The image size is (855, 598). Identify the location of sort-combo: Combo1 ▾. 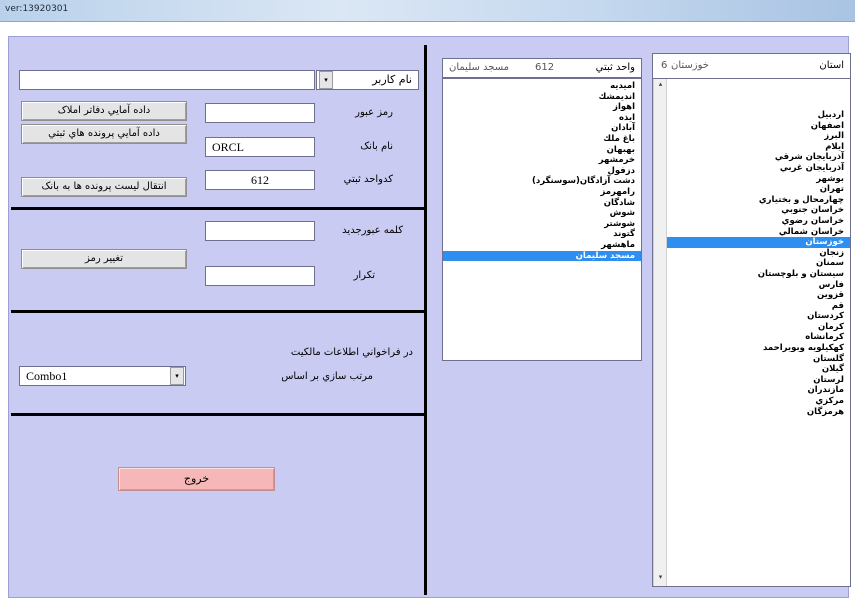
(102, 376).